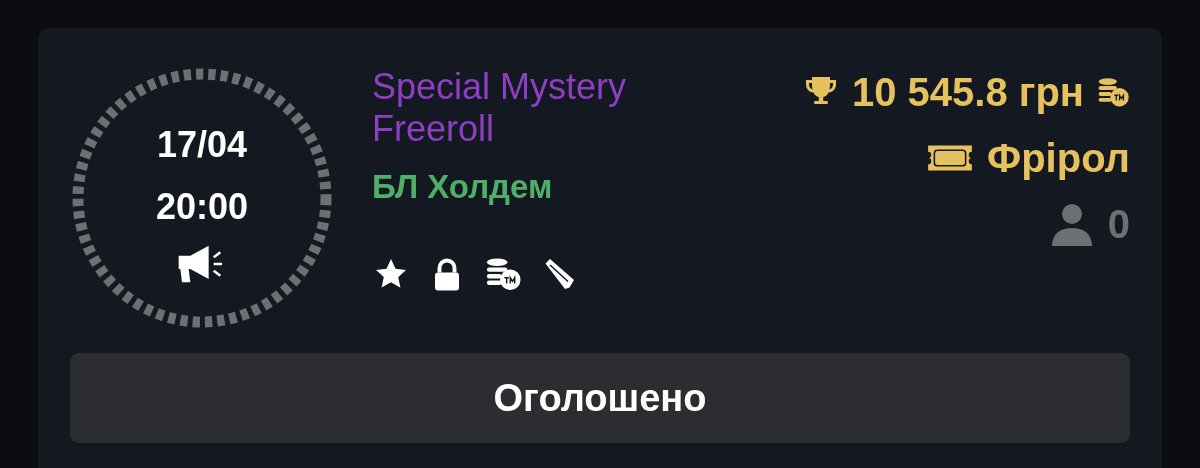  What do you see at coordinates (202, 145) in the screenshot?
I see `start-date: 17/04` at bounding box center [202, 145].